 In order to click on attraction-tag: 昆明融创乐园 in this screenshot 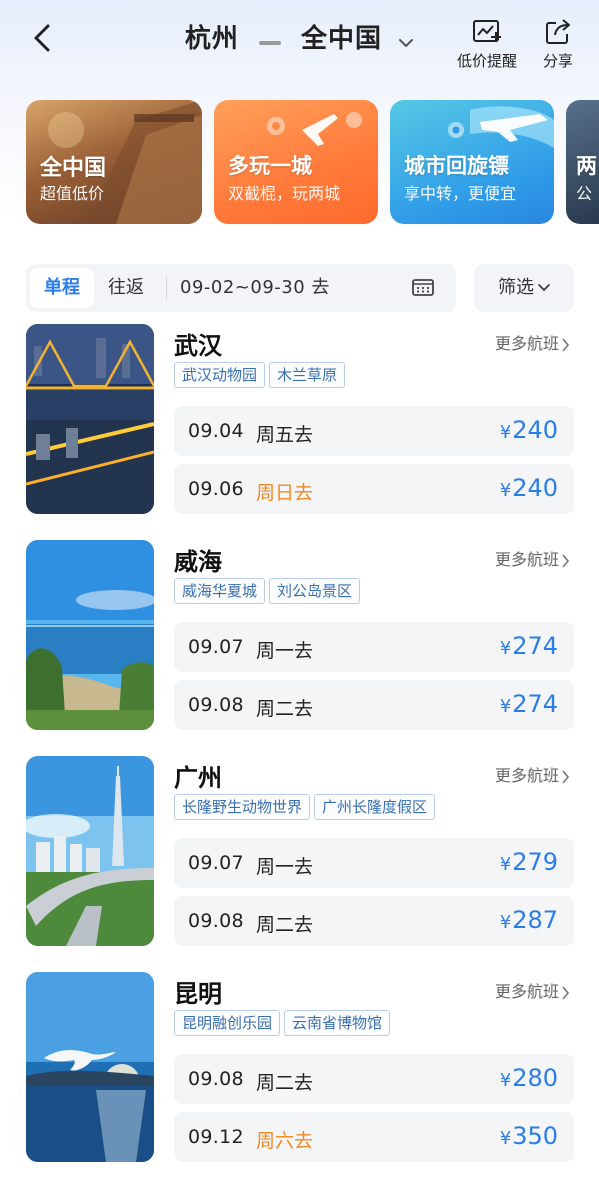, I will do `click(227, 1023)`.